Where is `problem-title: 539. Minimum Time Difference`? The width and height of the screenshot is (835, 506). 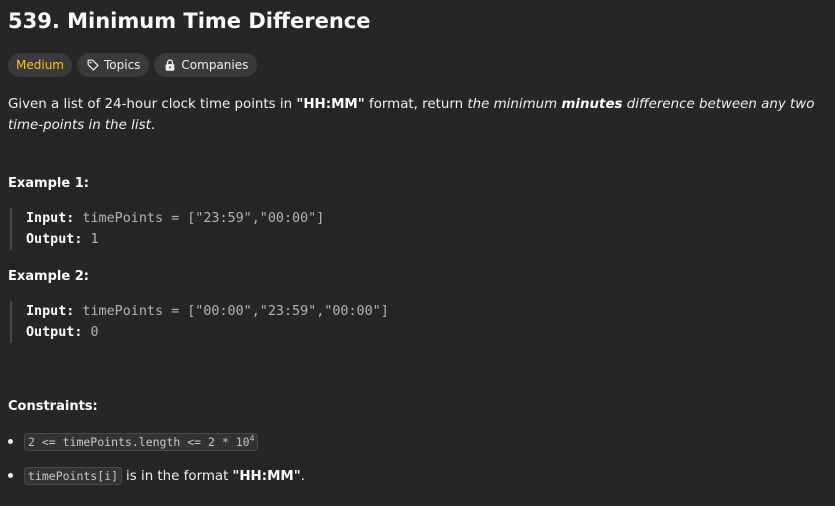
problem-title: 539. Minimum Time Difference is located at coordinates (189, 21).